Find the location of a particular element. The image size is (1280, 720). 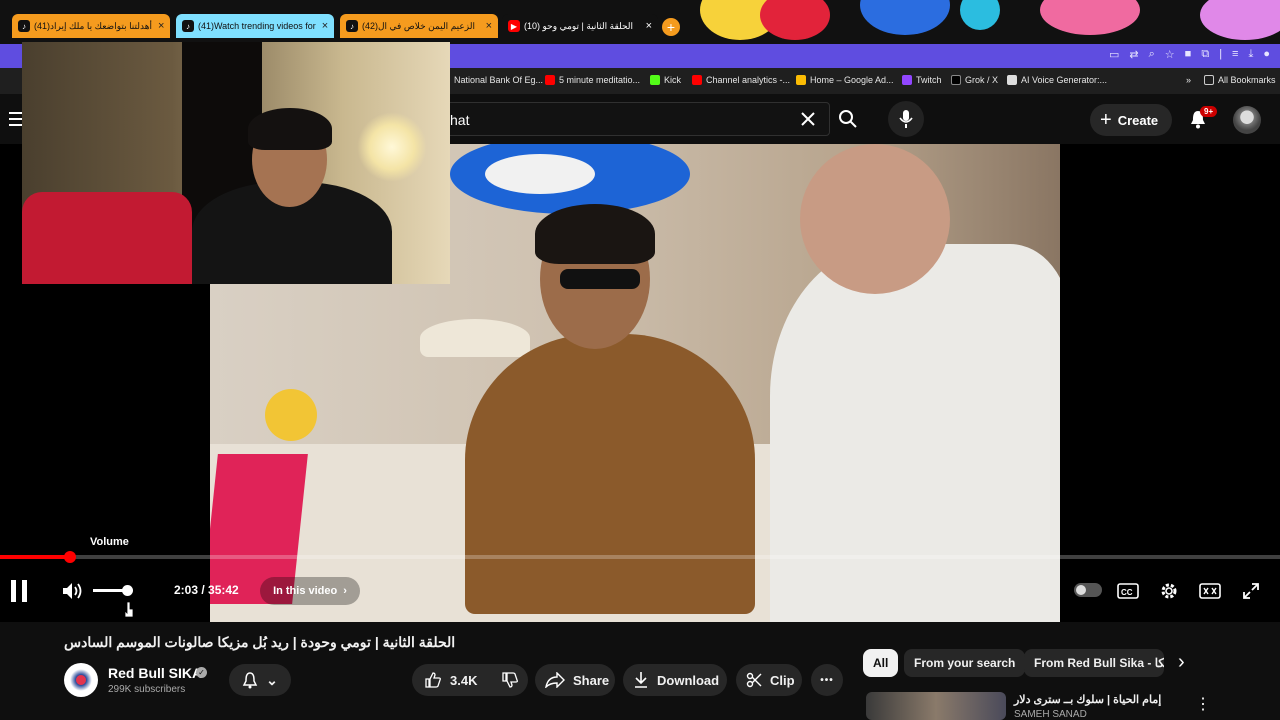

tab-title: (10) الحلقة الثانية | تومي وحو is located at coordinates (579, 25).